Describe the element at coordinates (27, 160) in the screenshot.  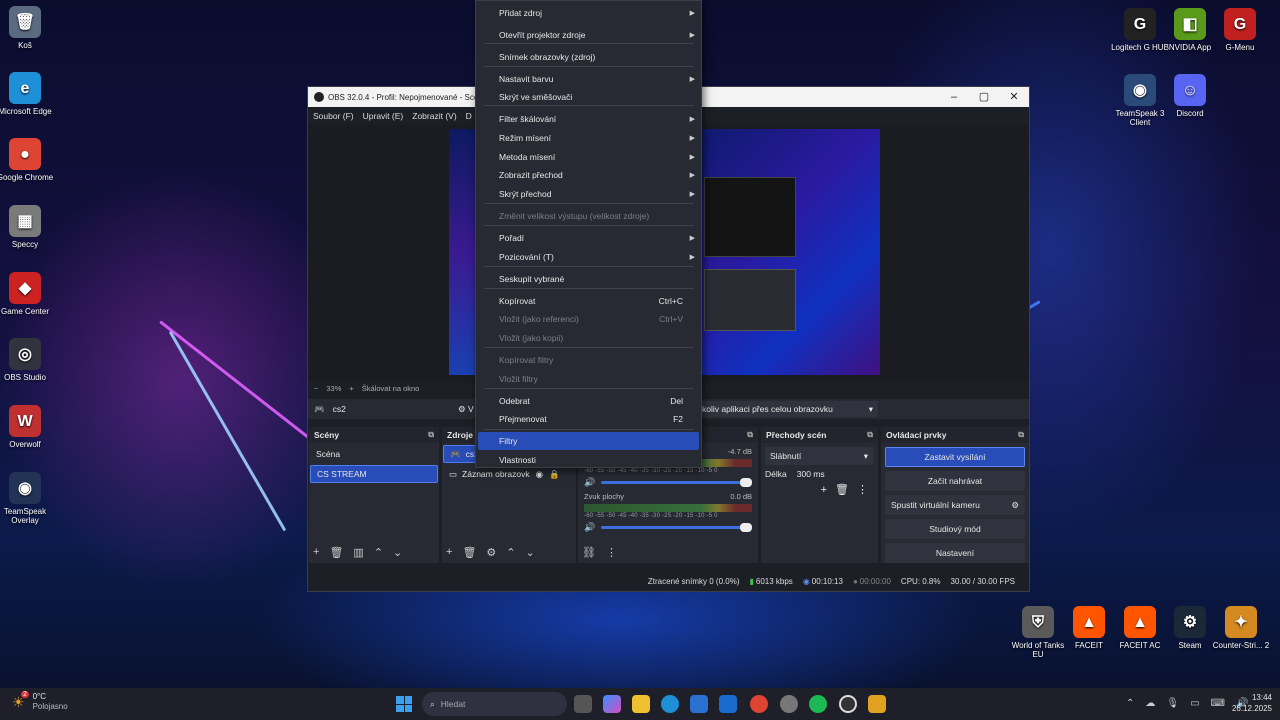
I see `desktop-icon: ● Google Chrome` at that location.